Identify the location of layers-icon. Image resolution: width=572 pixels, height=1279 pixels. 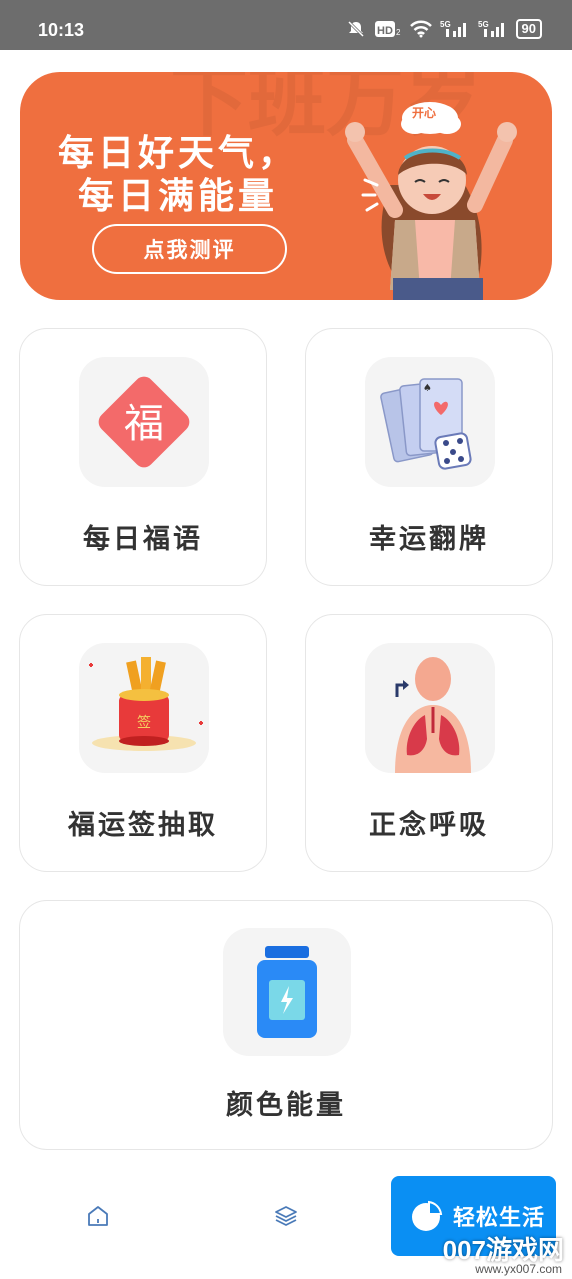
(286, 1216).